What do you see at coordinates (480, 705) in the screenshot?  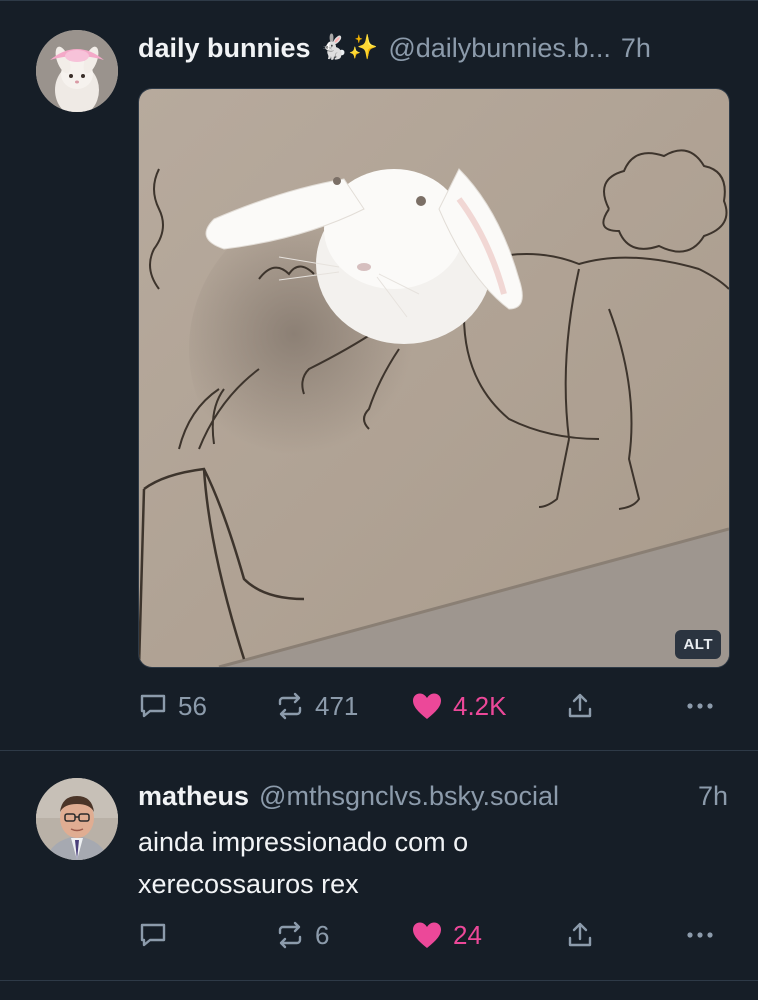 I see `like-count: 4.2K` at bounding box center [480, 705].